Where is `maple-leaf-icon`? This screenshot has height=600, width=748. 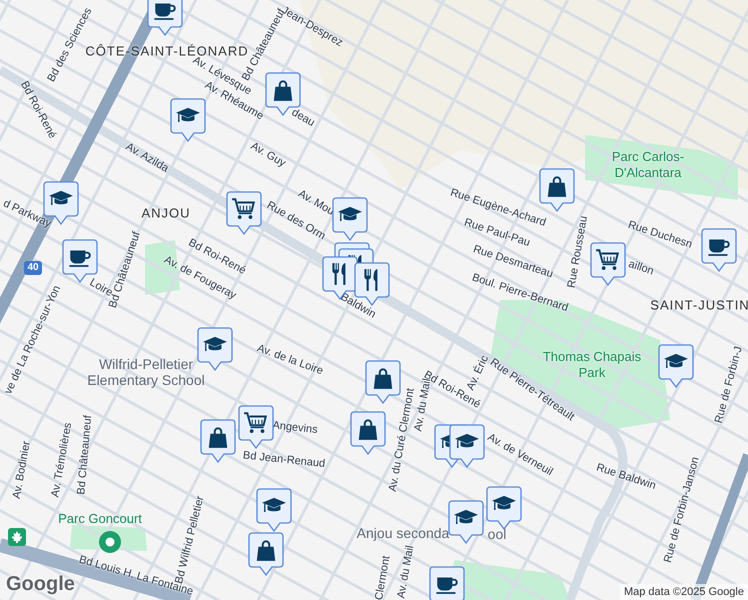
maple-leaf-icon is located at coordinates (17, 537).